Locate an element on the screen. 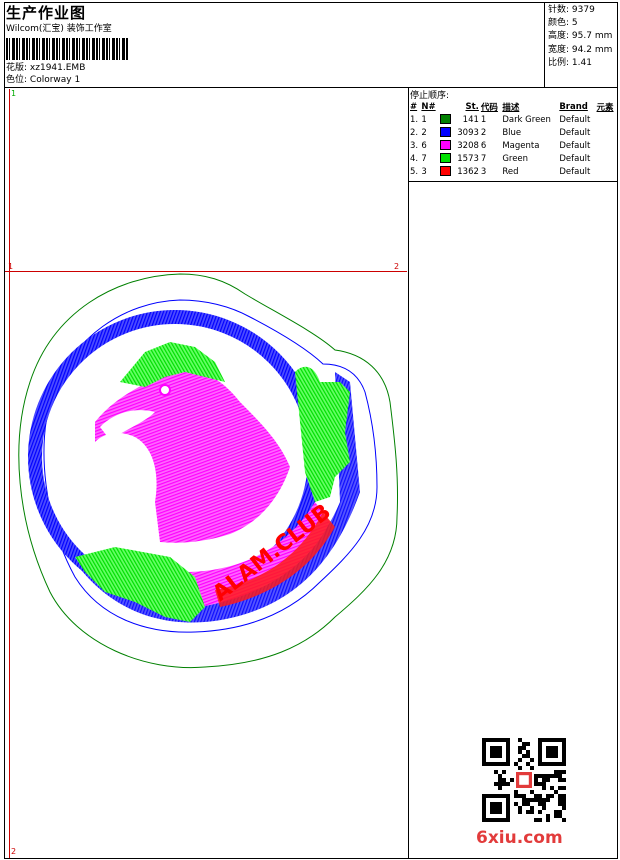 This screenshot has height=860, width=620. row-desc: Red is located at coordinates (510, 171).